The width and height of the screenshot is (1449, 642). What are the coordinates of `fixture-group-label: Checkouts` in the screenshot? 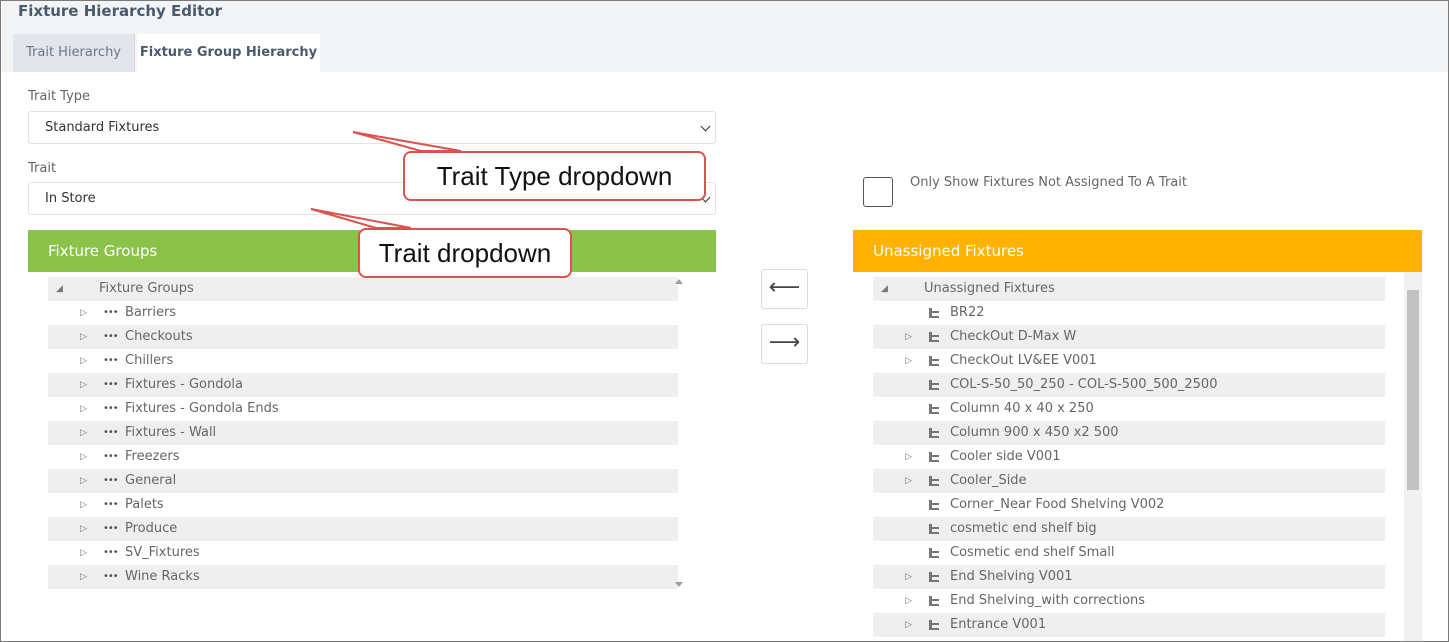 It's located at (159, 336).